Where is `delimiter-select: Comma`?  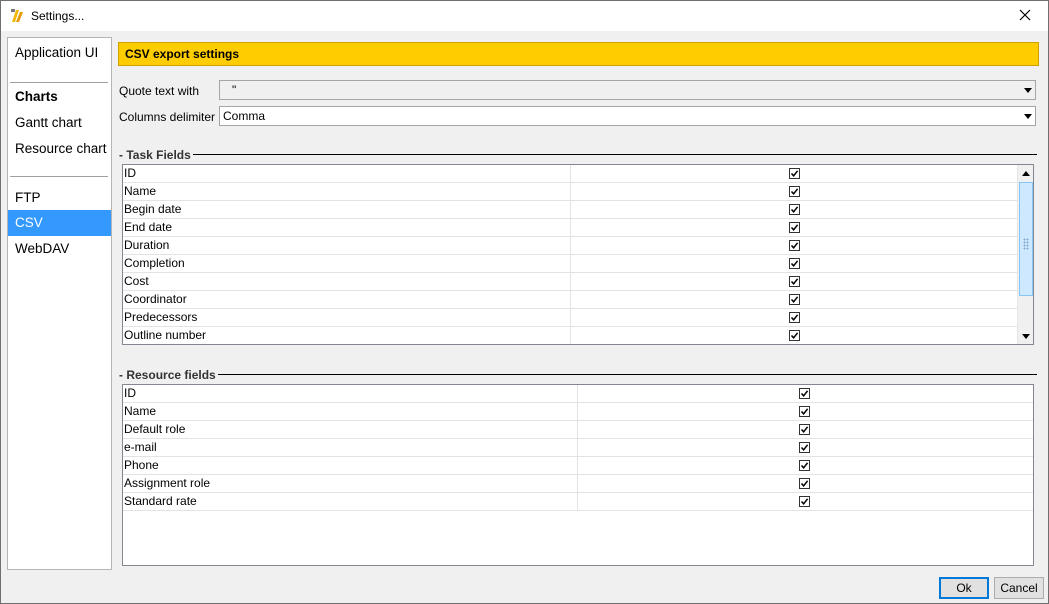
delimiter-select: Comma is located at coordinates (627, 116).